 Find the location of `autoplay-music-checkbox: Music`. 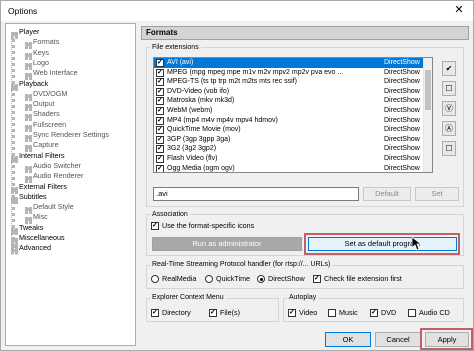

autoplay-music-checkbox: Music is located at coordinates (347, 313).